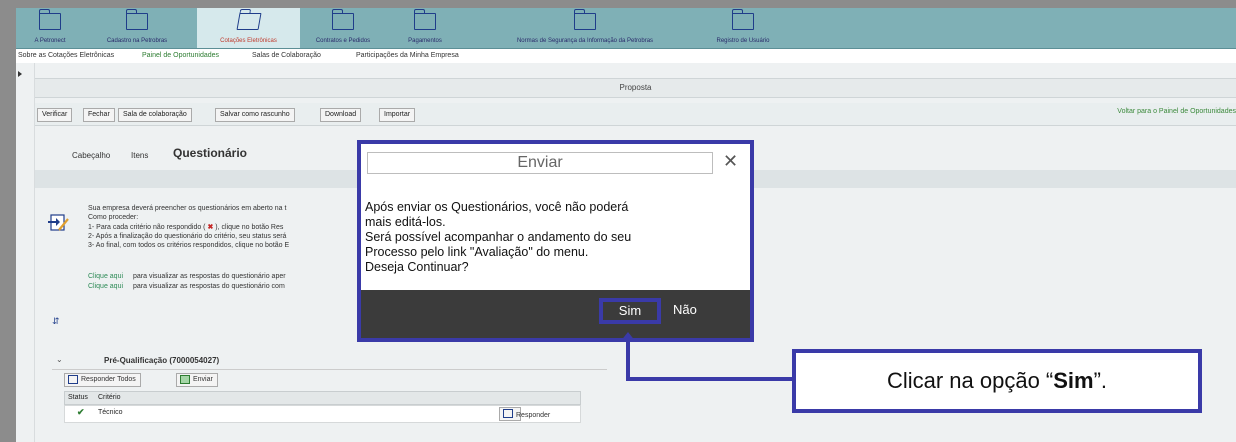  I want to click on nav-tab-contratos: Contratos e Pedidos, so click(343, 28).